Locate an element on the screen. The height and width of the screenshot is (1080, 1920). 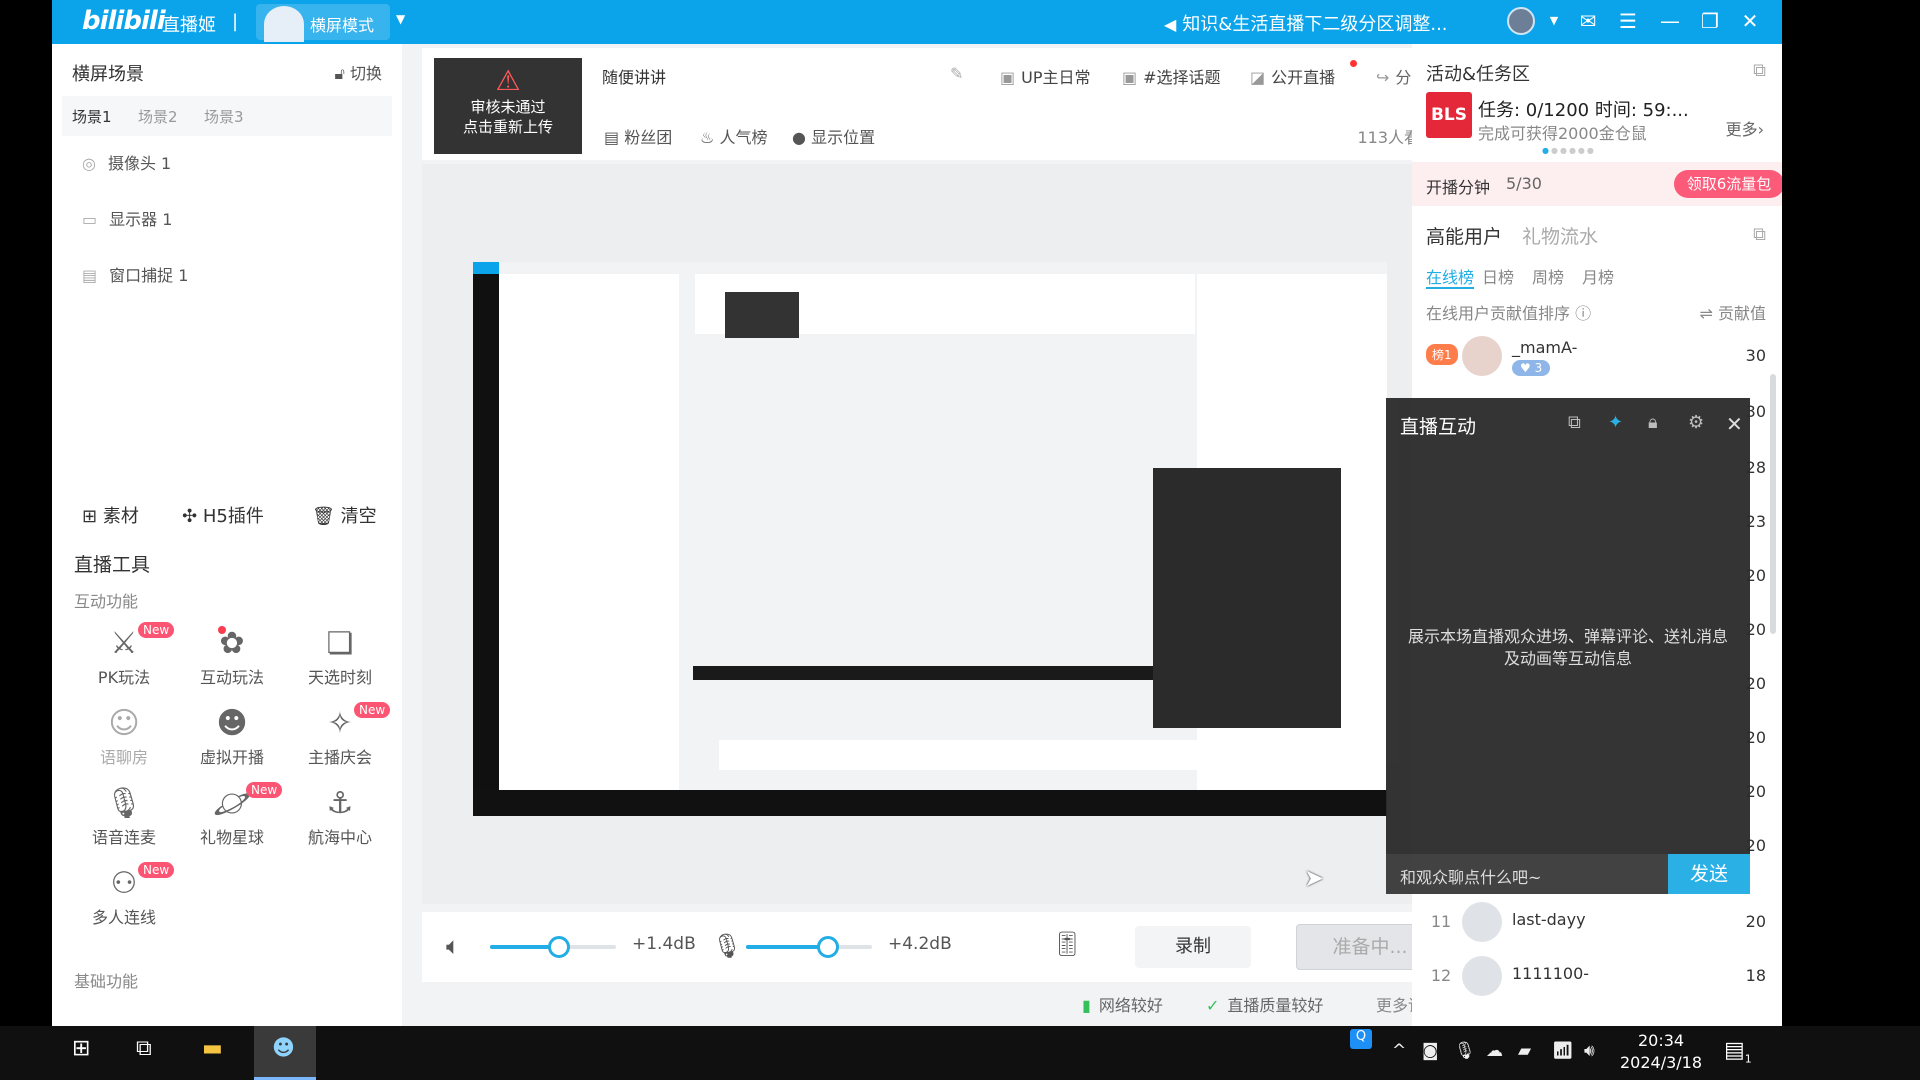
tool-gift-planet: 🪐︎ 礼物星球 New is located at coordinates (232, 819).